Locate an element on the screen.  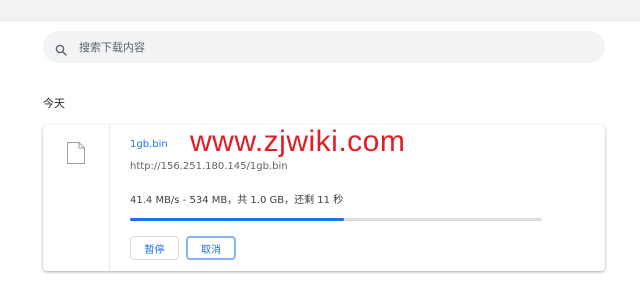
progress-bar-fill is located at coordinates (237, 219).